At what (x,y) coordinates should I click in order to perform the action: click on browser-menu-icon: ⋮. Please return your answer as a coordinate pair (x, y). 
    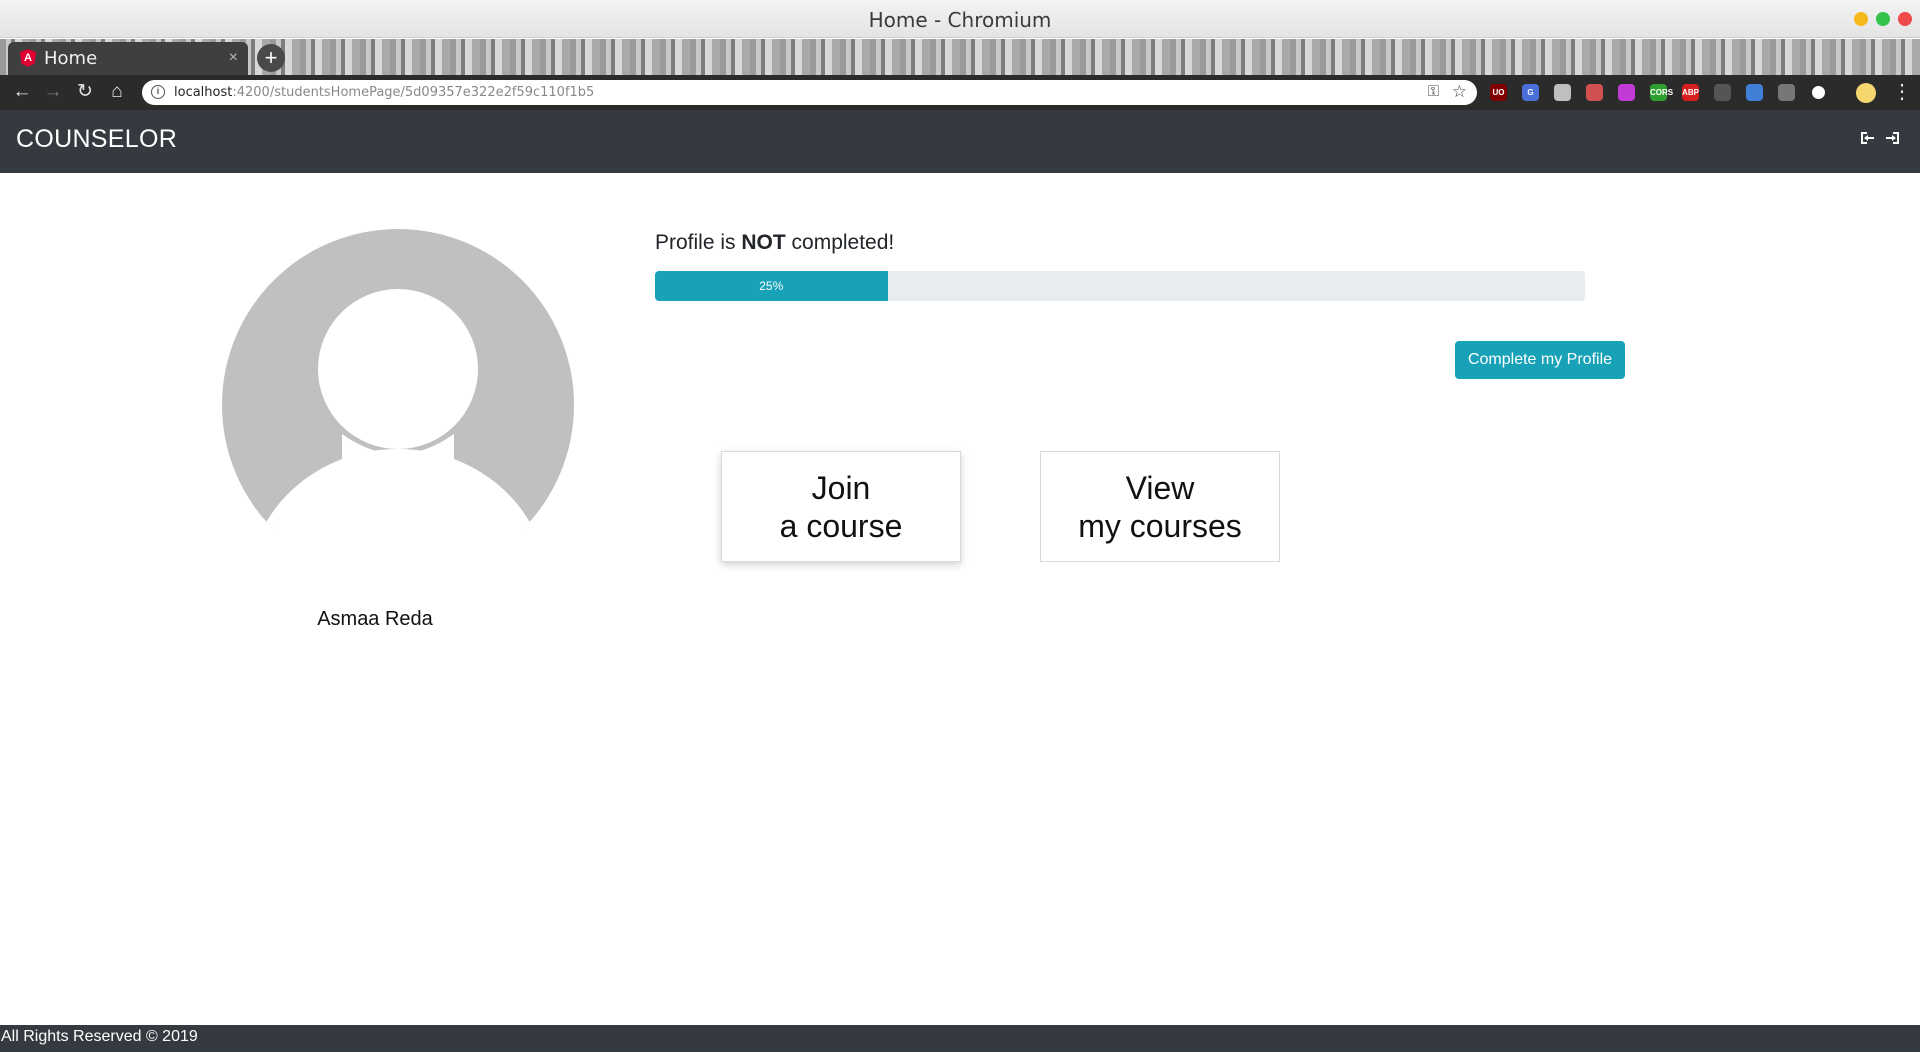
    Looking at the image, I should click on (1902, 92).